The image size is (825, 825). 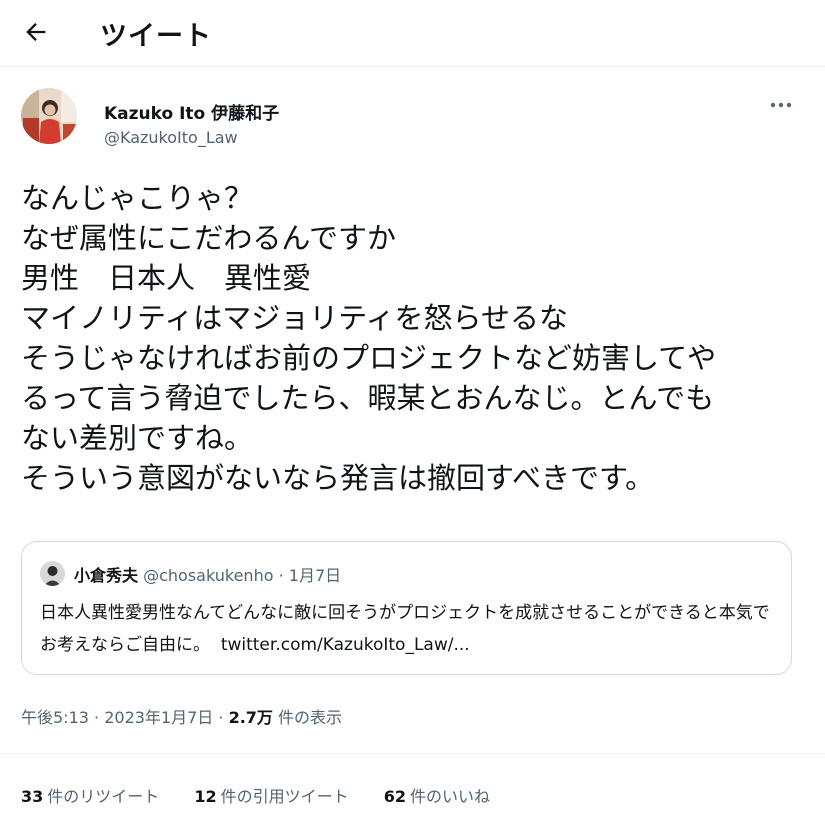 I want to click on quote-date: 1月7日, so click(x=315, y=575).